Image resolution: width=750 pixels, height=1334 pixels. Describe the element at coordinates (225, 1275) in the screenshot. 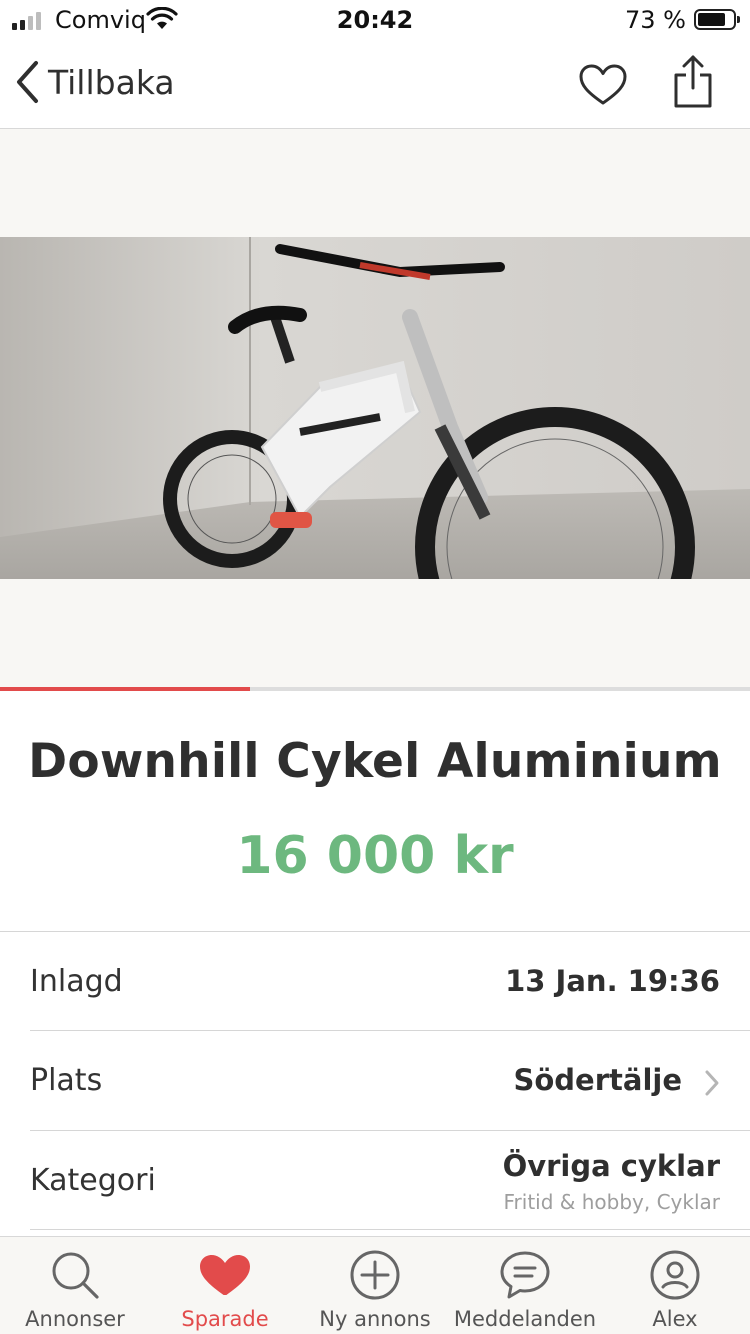

I see `heart-icon` at that location.